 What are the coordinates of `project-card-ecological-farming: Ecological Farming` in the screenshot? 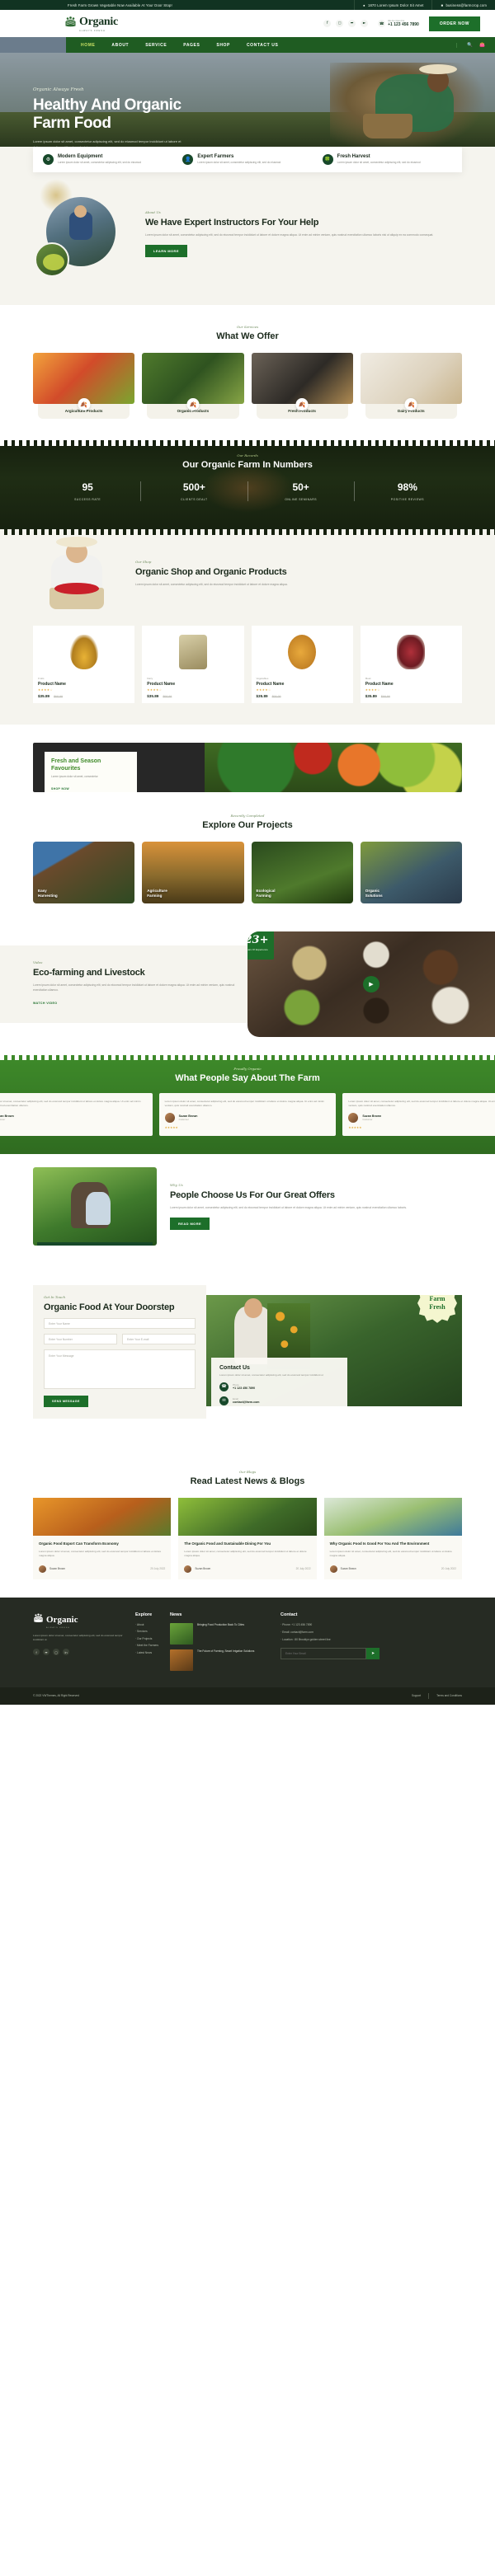 It's located at (302, 873).